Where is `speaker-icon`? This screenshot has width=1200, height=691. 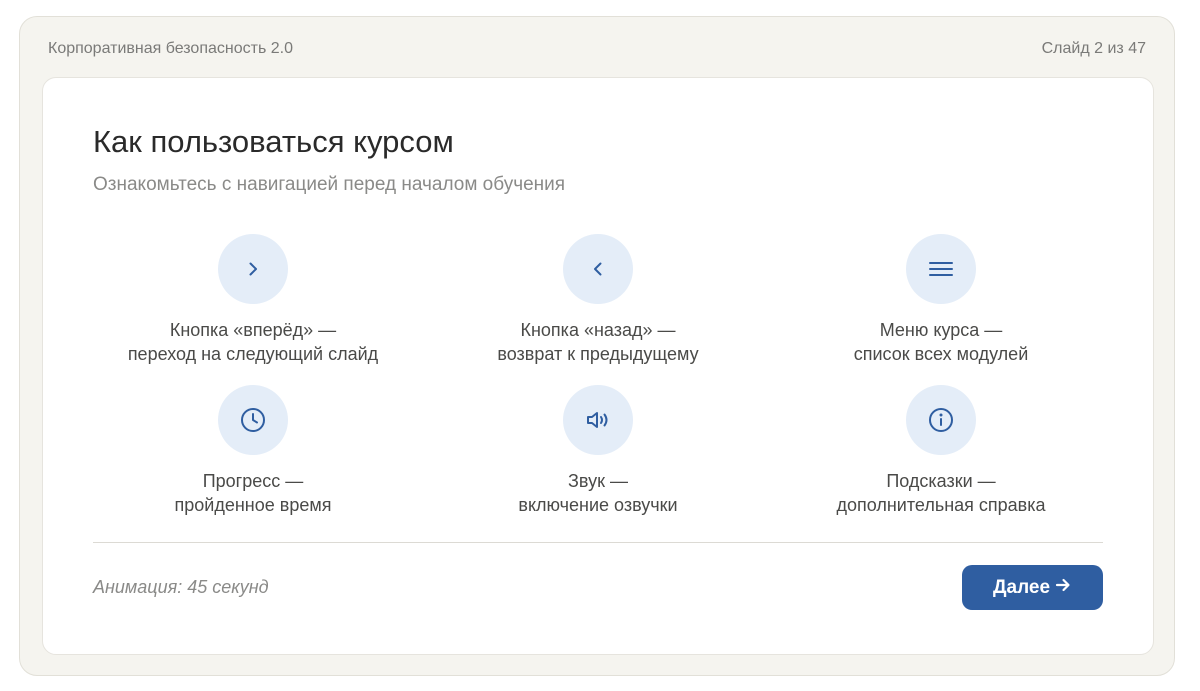
speaker-icon is located at coordinates (598, 420).